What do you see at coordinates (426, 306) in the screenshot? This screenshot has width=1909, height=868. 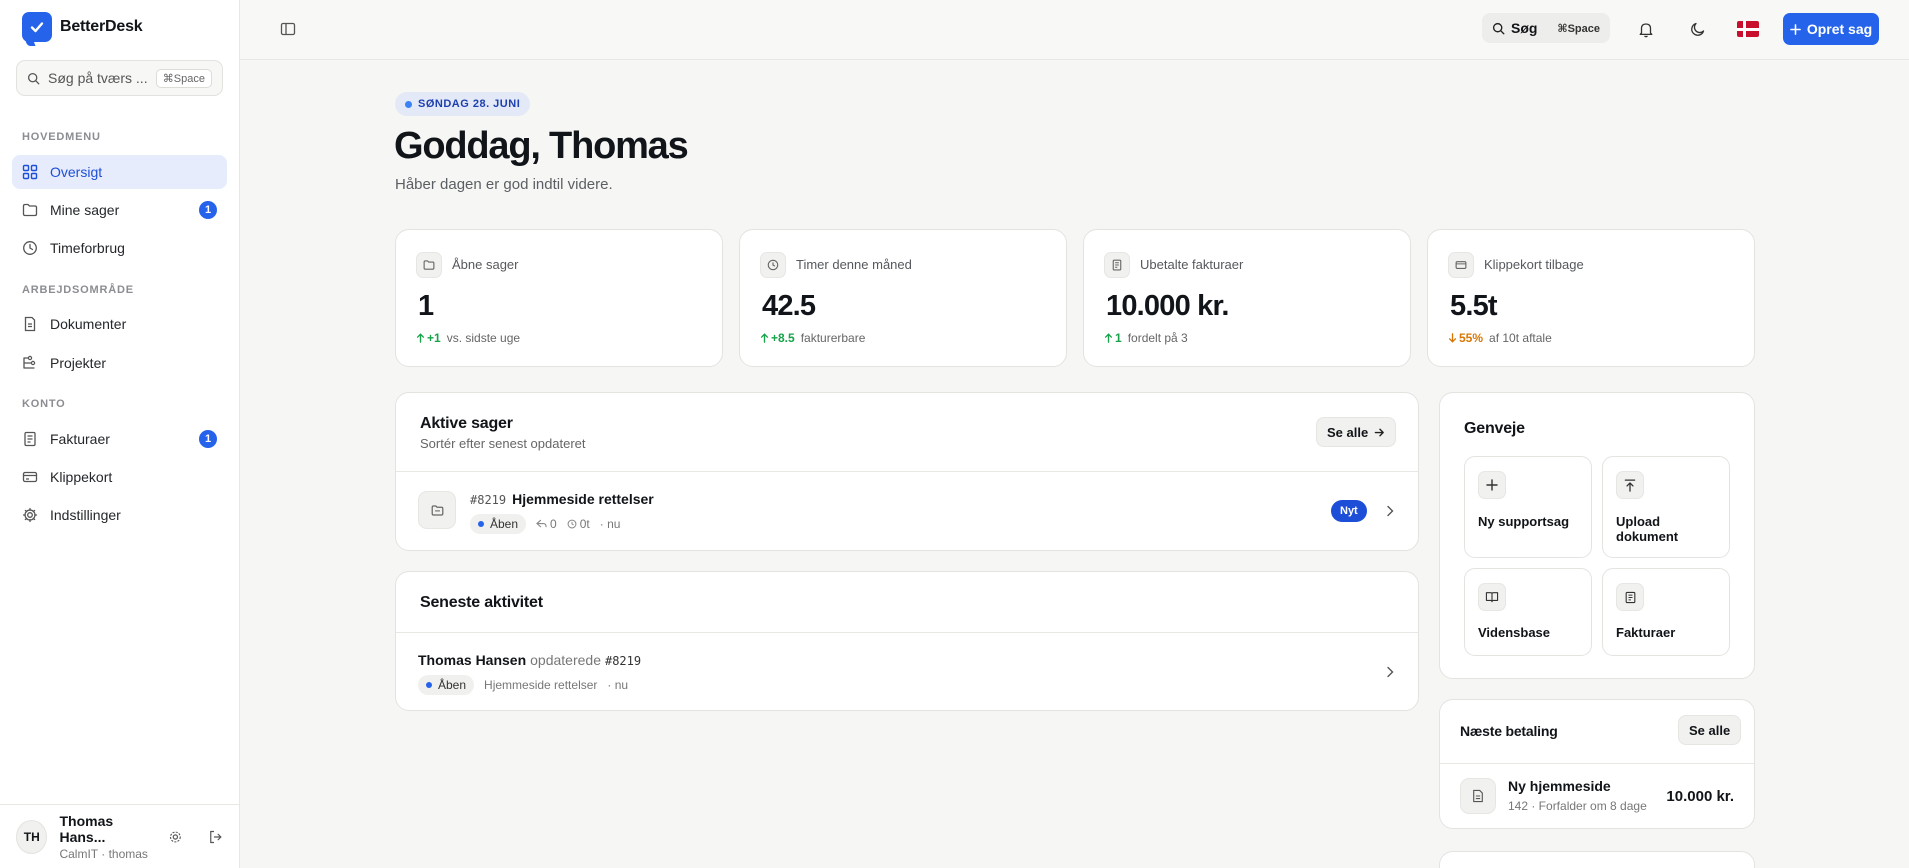 I see `stat-value: 1` at bounding box center [426, 306].